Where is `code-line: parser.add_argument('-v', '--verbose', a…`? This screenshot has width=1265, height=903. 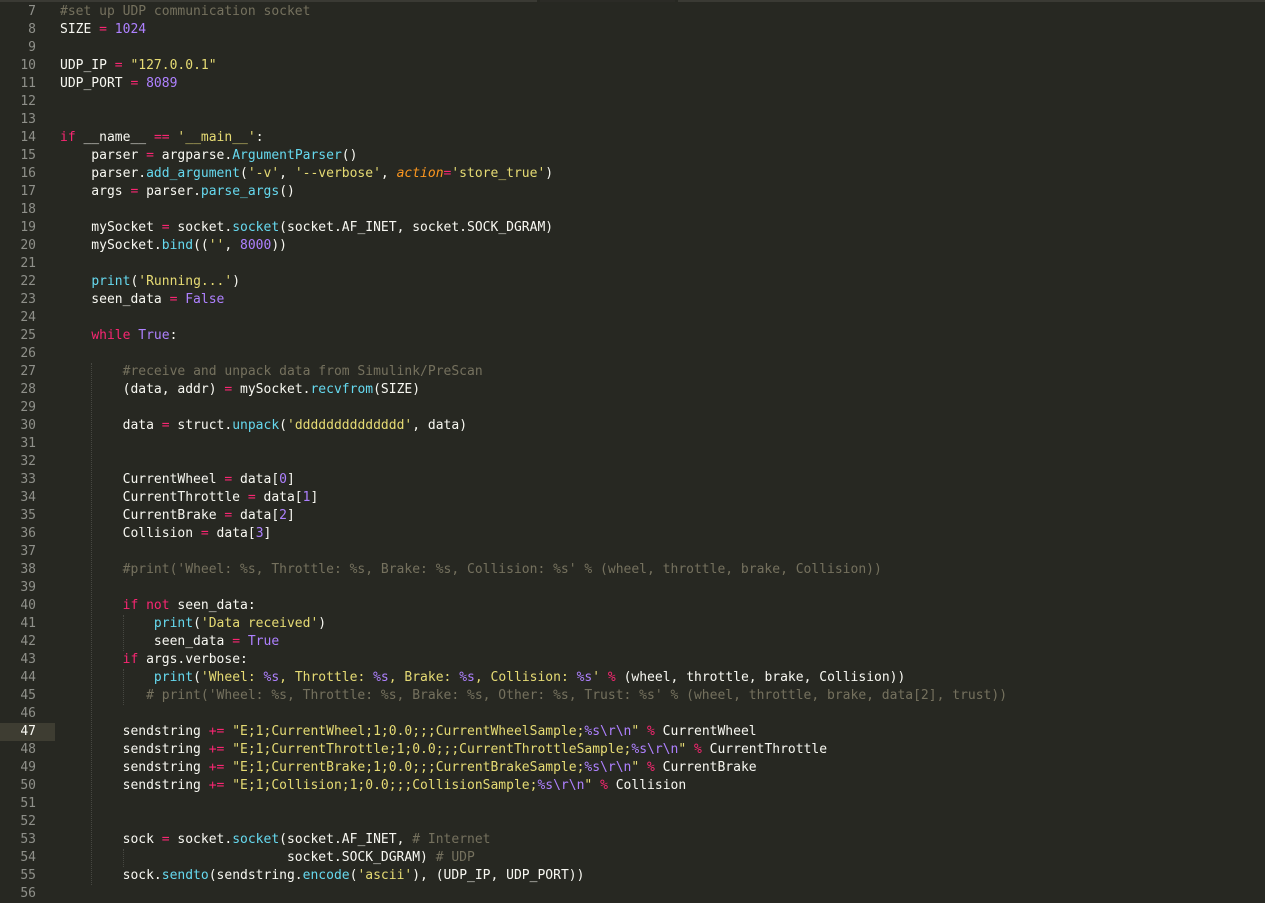 code-line: parser.add_argument('-v', '--verbose', a… is located at coordinates (660, 174).